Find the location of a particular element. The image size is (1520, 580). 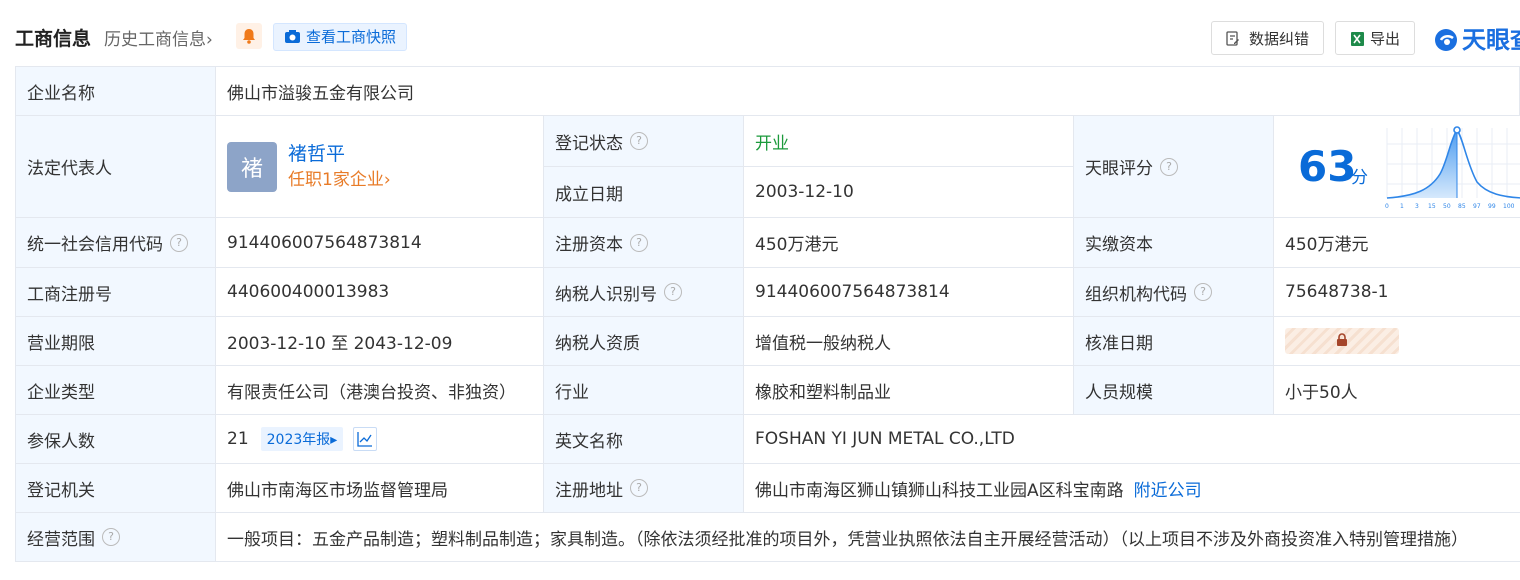

logo-text: 天眼查 is located at coordinates (1491, 40).